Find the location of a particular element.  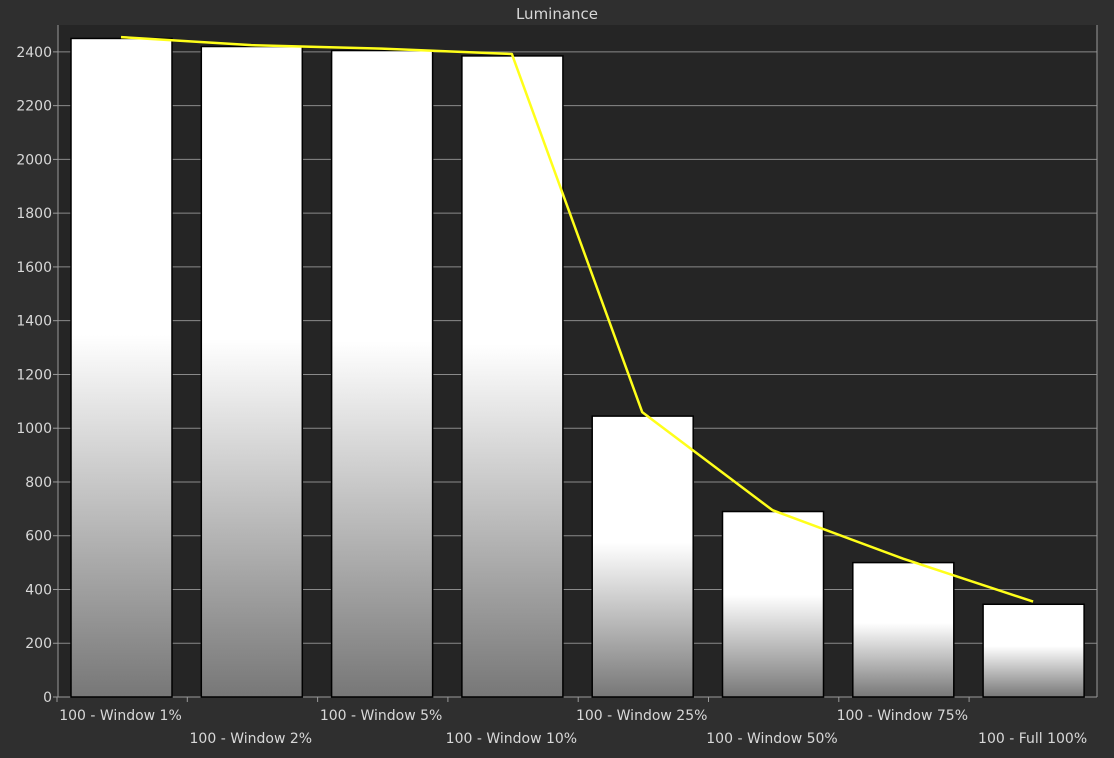

x-tick-label: 100 - Window 25% is located at coordinates (641, 716).